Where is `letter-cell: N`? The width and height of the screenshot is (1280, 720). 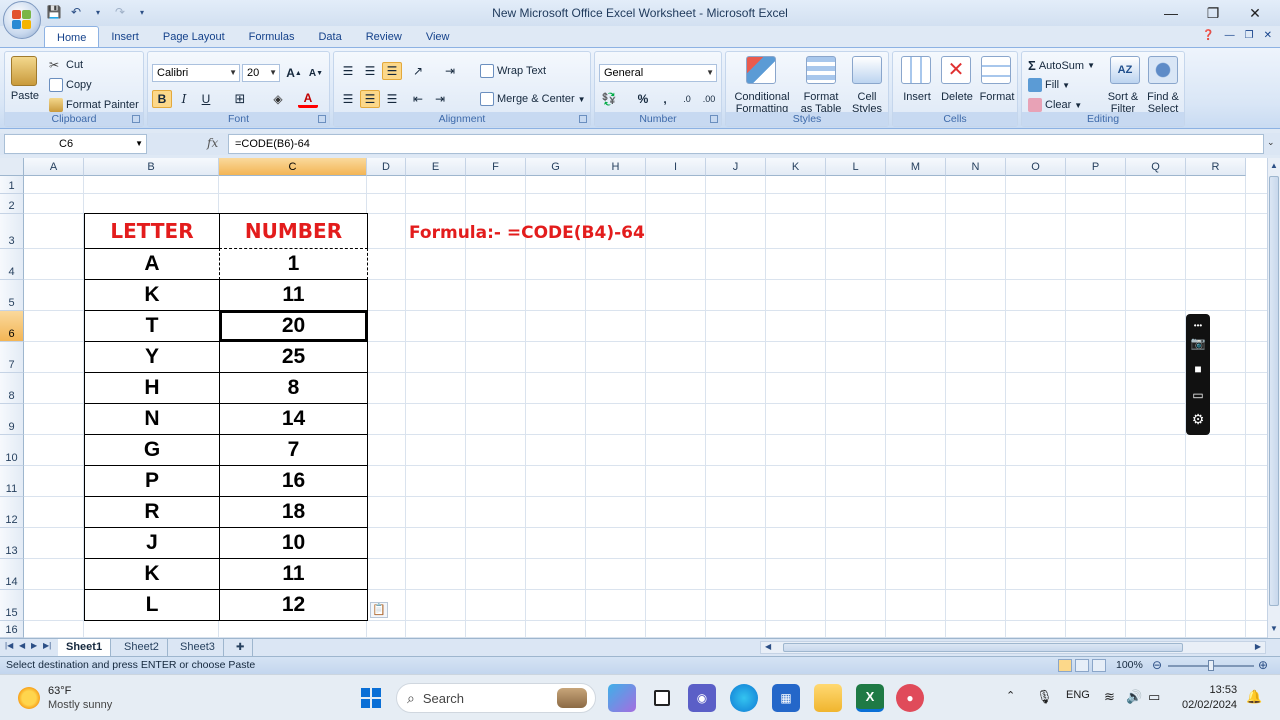 letter-cell: N is located at coordinates (152, 419).